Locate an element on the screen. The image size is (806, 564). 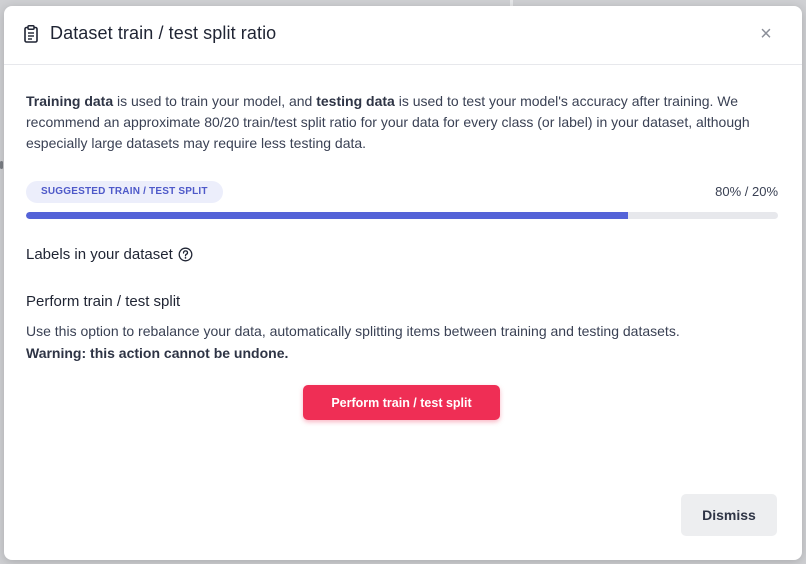
training-data-term: Training data is located at coordinates (70, 101).